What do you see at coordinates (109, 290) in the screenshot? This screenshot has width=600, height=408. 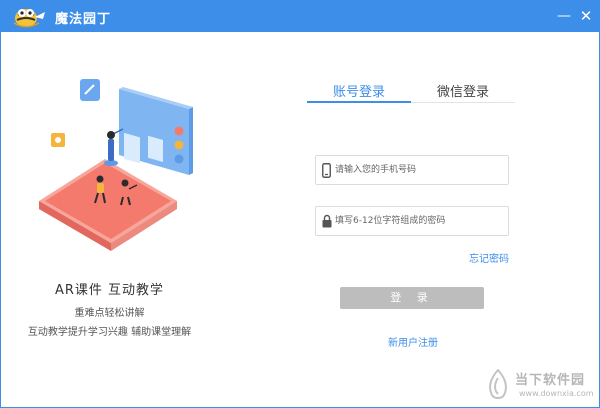 I see `promo-headline: AR课件 互动教学` at bounding box center [109, 290].